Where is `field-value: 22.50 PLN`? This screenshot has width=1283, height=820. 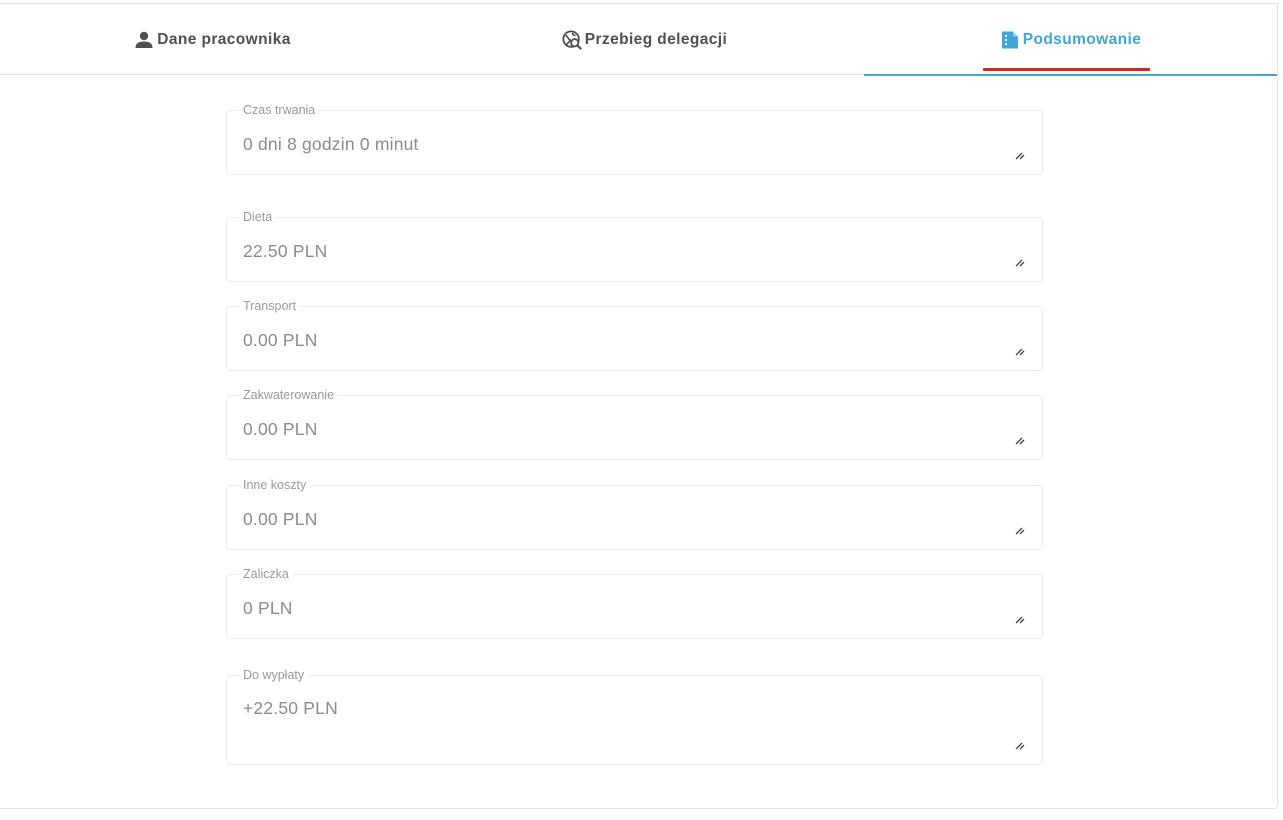 field-value: 22.50 PLN is located at coordinates (285, 251).